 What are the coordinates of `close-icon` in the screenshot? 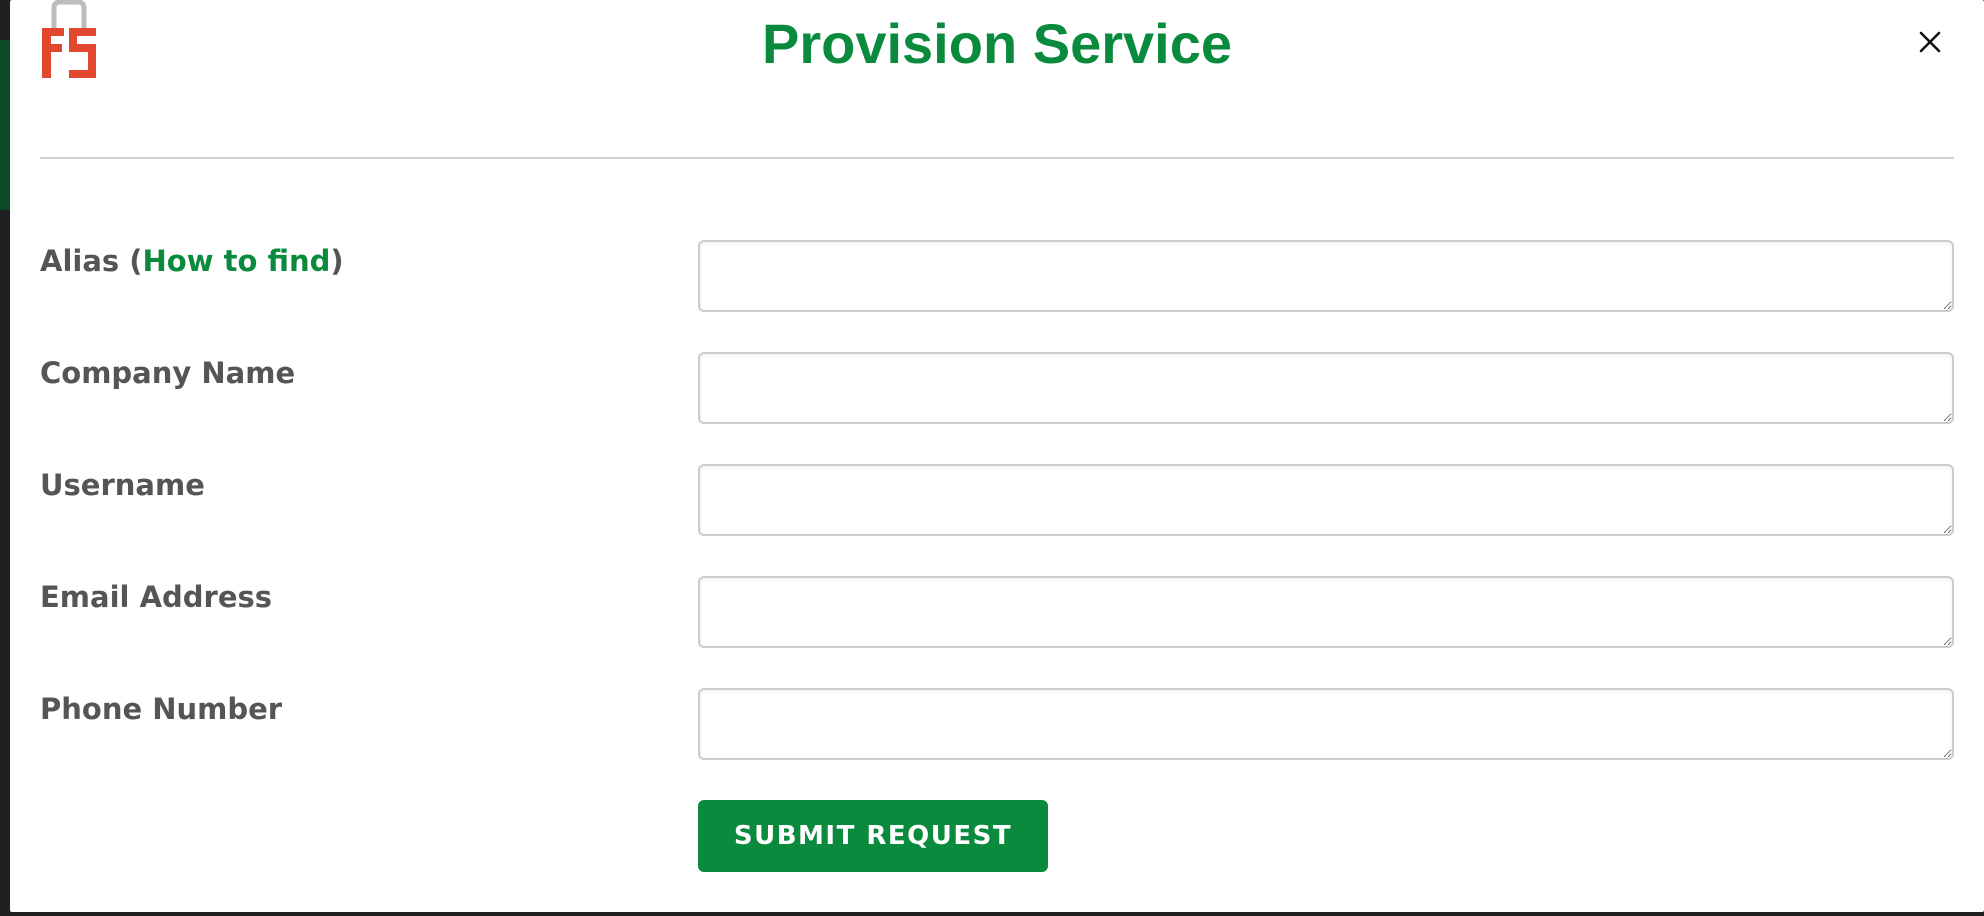 It's located at (1930, 42).